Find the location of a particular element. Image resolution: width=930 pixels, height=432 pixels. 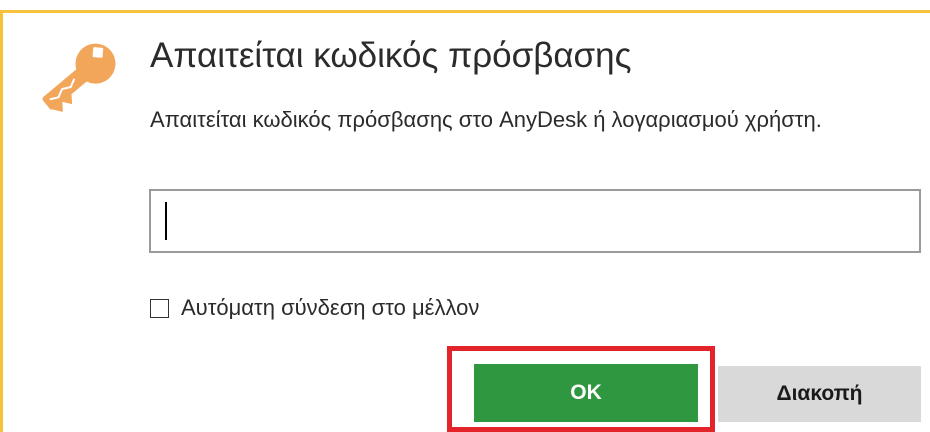

key-icon is located at coordinates (78, 77).